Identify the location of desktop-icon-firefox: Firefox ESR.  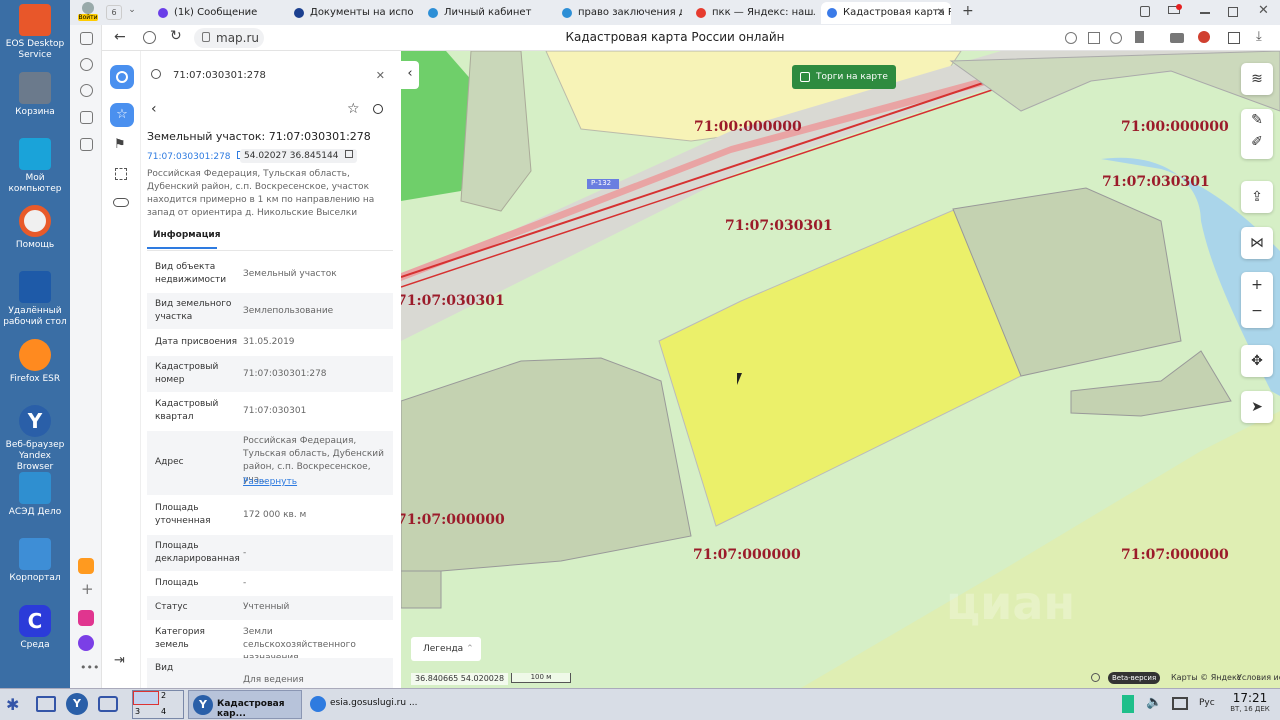
(35, 362).